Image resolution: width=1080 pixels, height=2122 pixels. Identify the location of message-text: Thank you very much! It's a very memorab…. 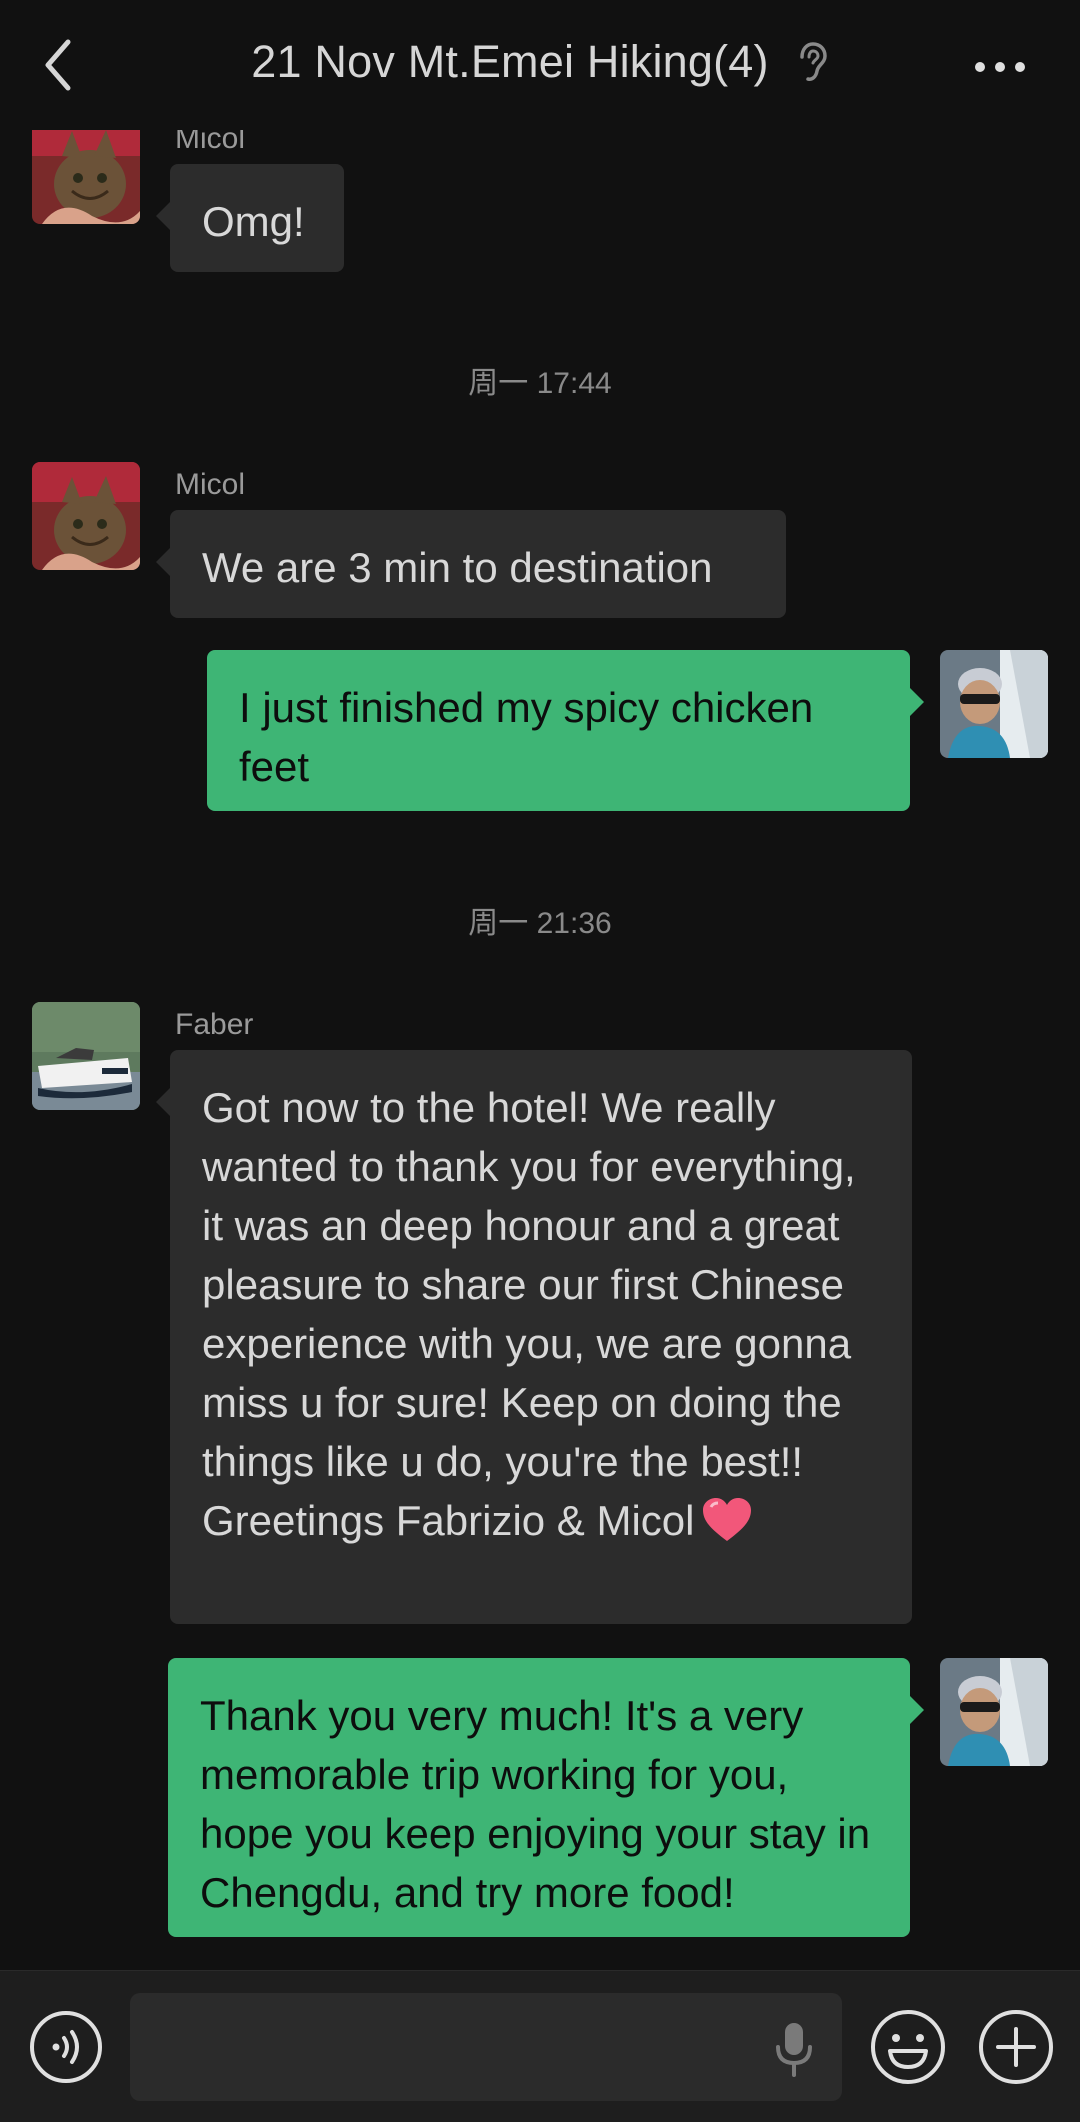
(535, 1804).